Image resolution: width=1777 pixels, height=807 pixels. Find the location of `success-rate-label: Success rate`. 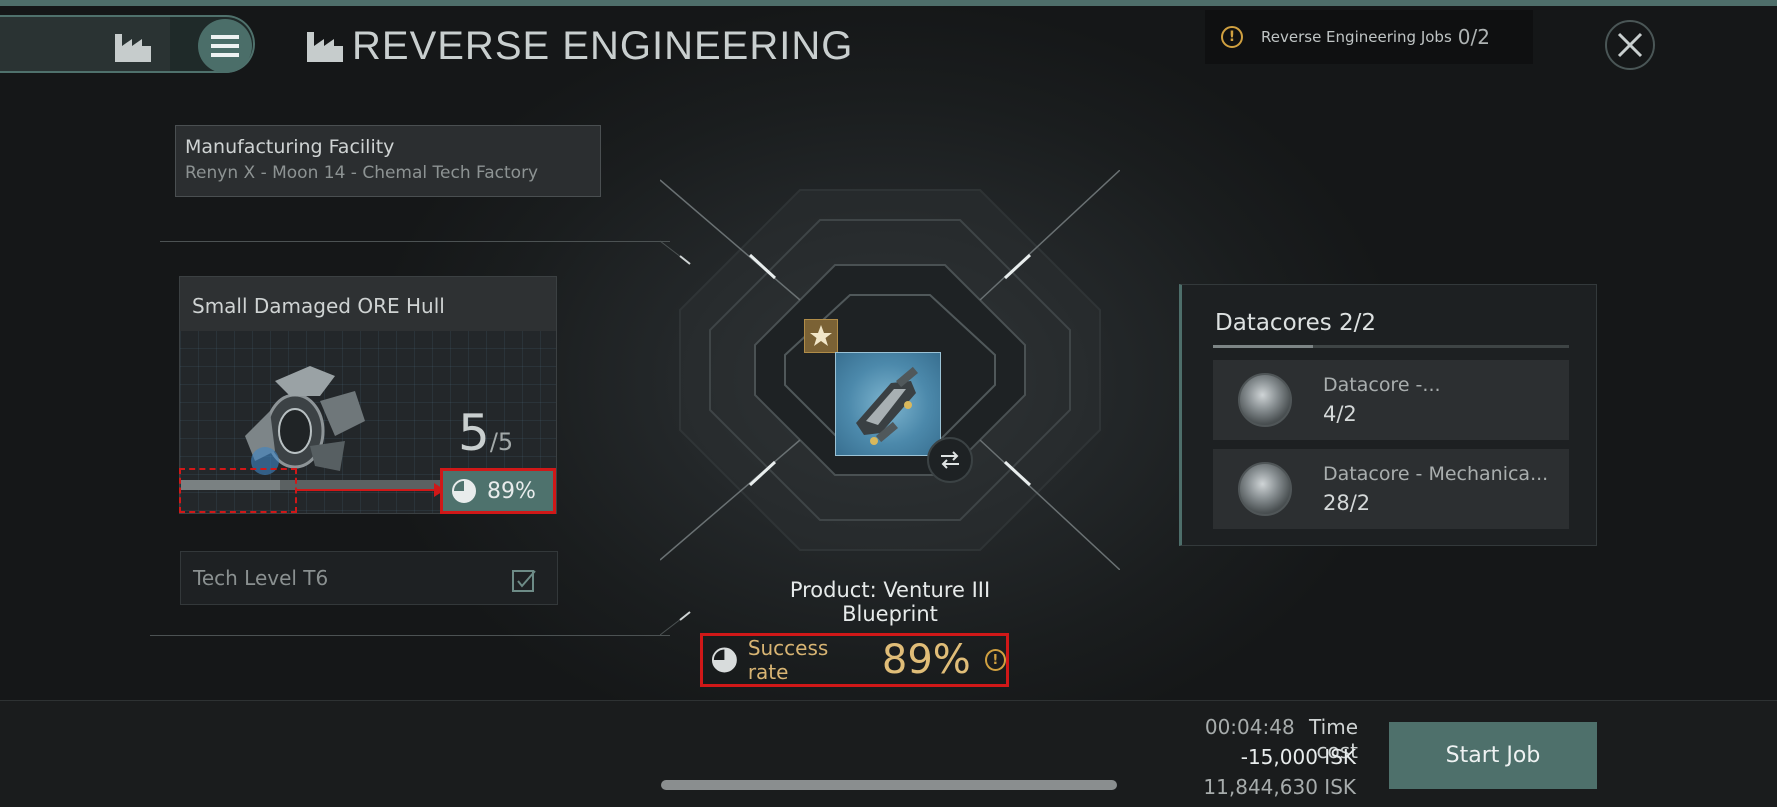

success-rate-label: Success rate is located at coordinates (788, 660).